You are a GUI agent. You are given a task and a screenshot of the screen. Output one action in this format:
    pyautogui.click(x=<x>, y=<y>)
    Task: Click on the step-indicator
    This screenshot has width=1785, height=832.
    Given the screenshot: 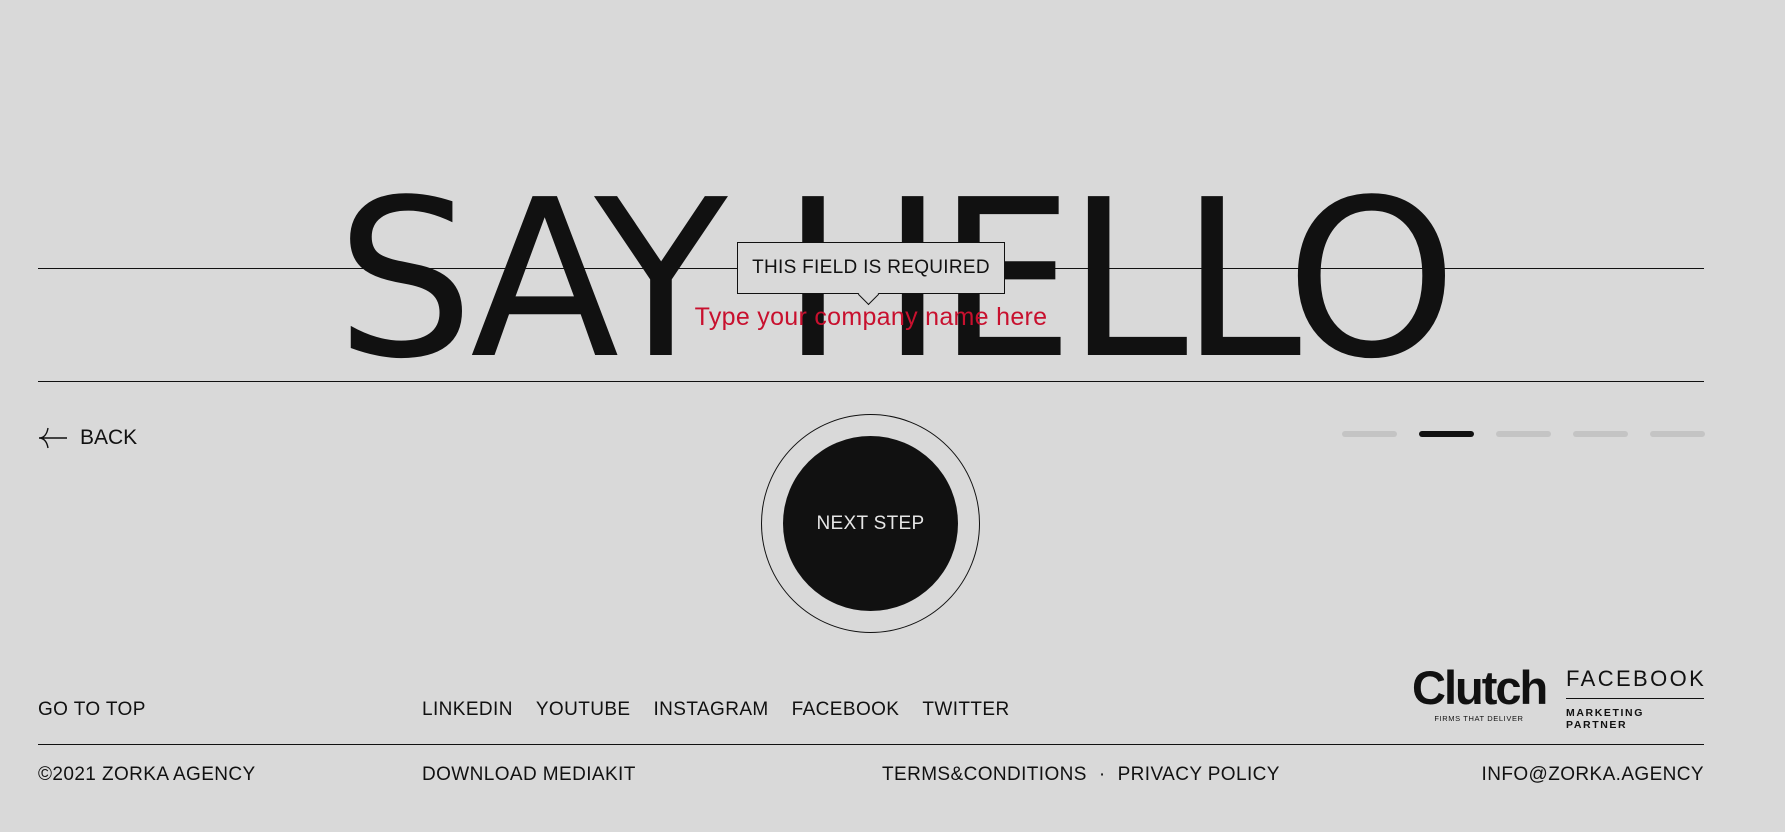 What is the action you would take?
    pyautogui.click(x=1523, y=434)
    